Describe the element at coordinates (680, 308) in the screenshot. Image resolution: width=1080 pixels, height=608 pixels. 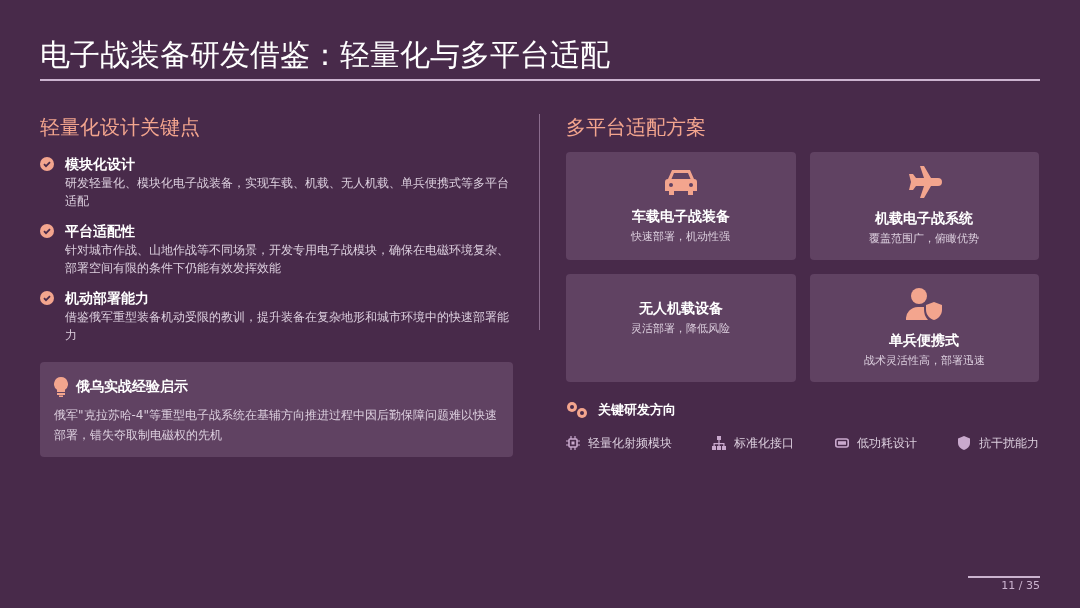
I see `card-title: 无人机载设备` at that location.